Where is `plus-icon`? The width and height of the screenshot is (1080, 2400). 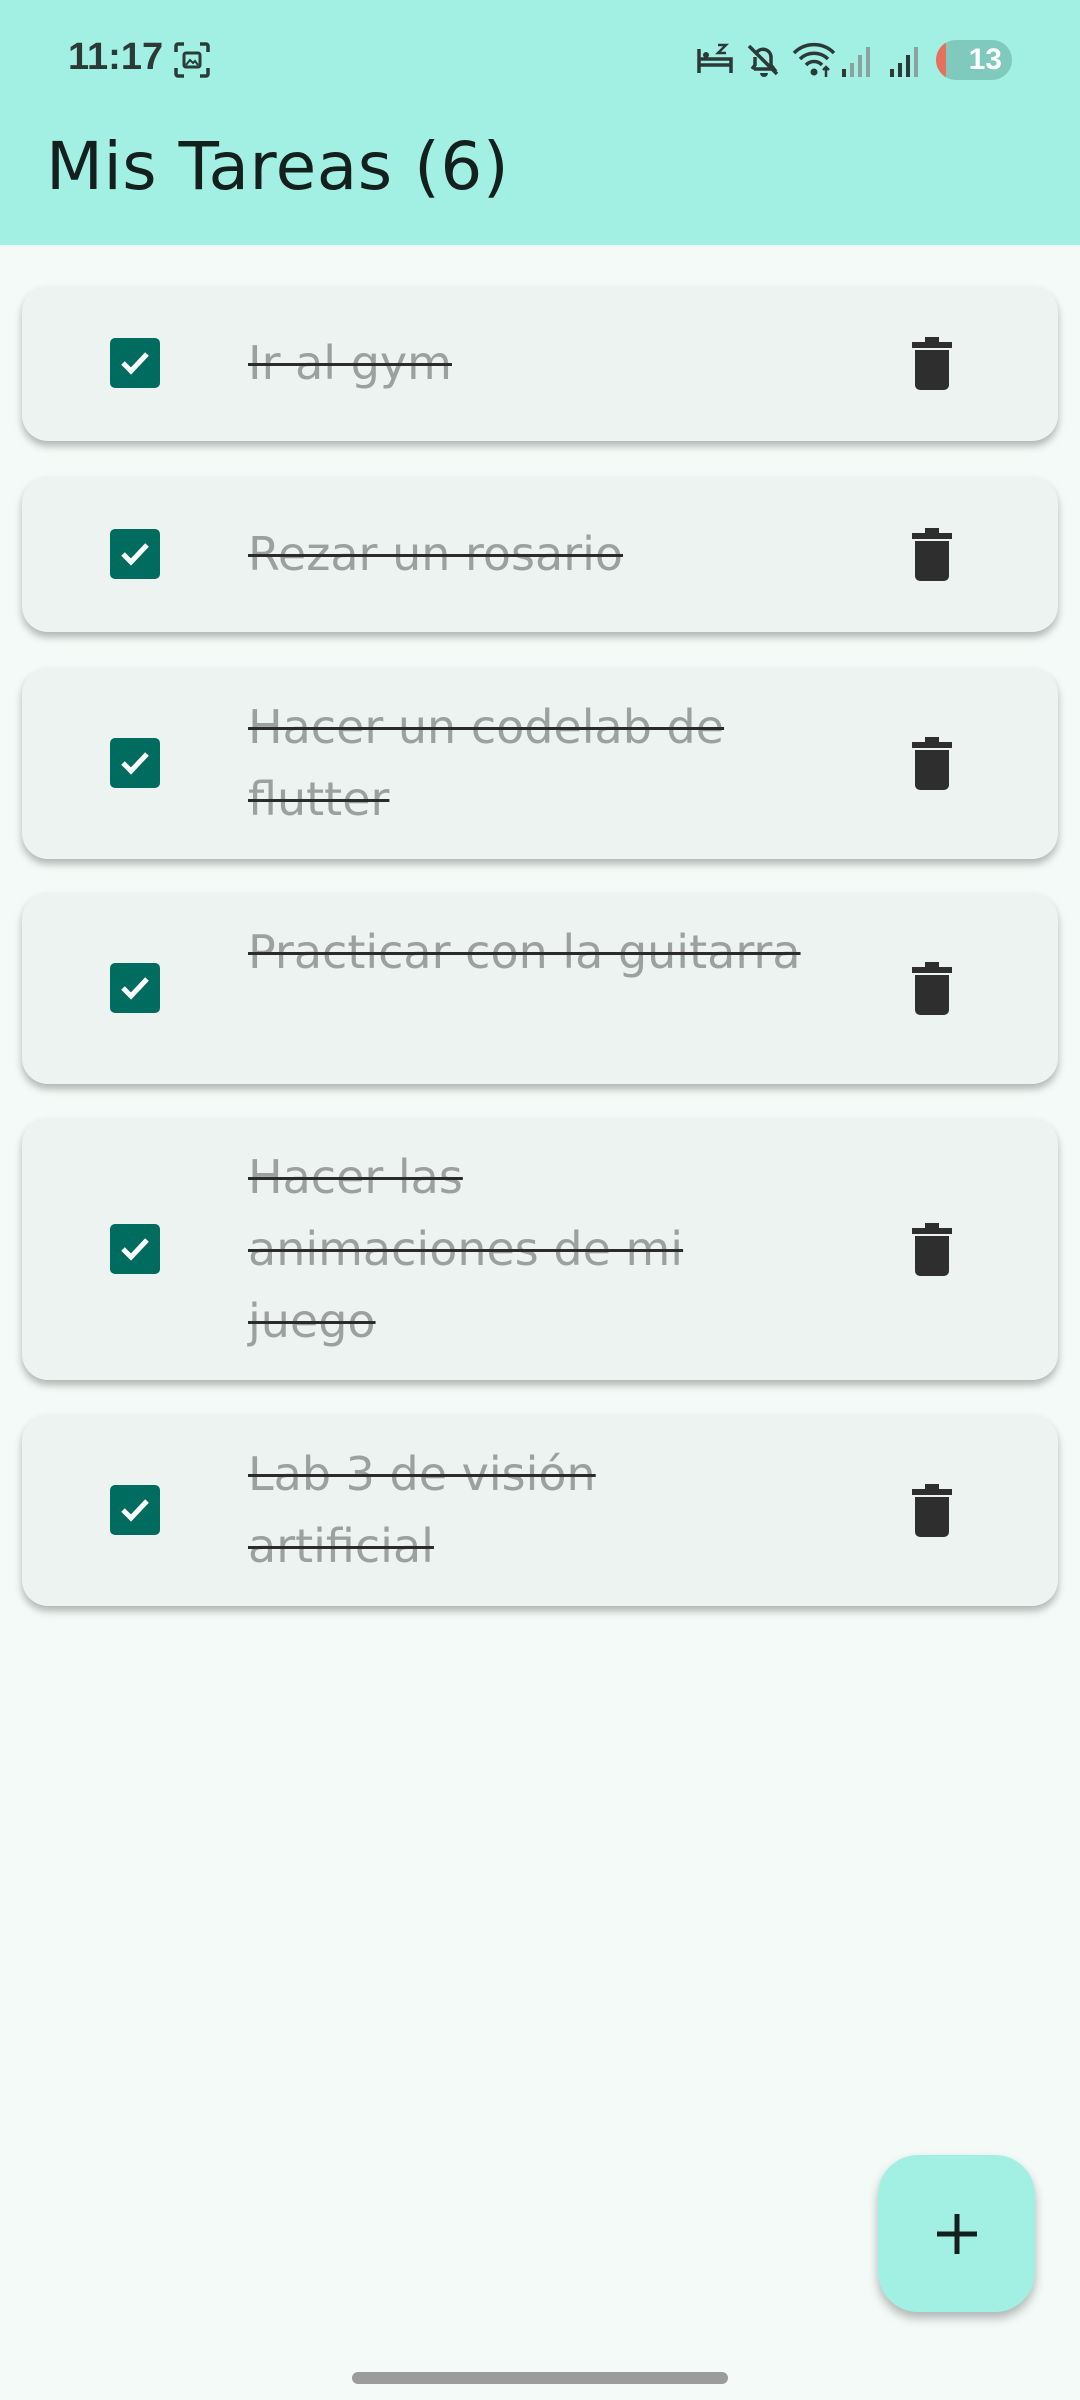
plus-icon is located at coordinates (956, 2233).